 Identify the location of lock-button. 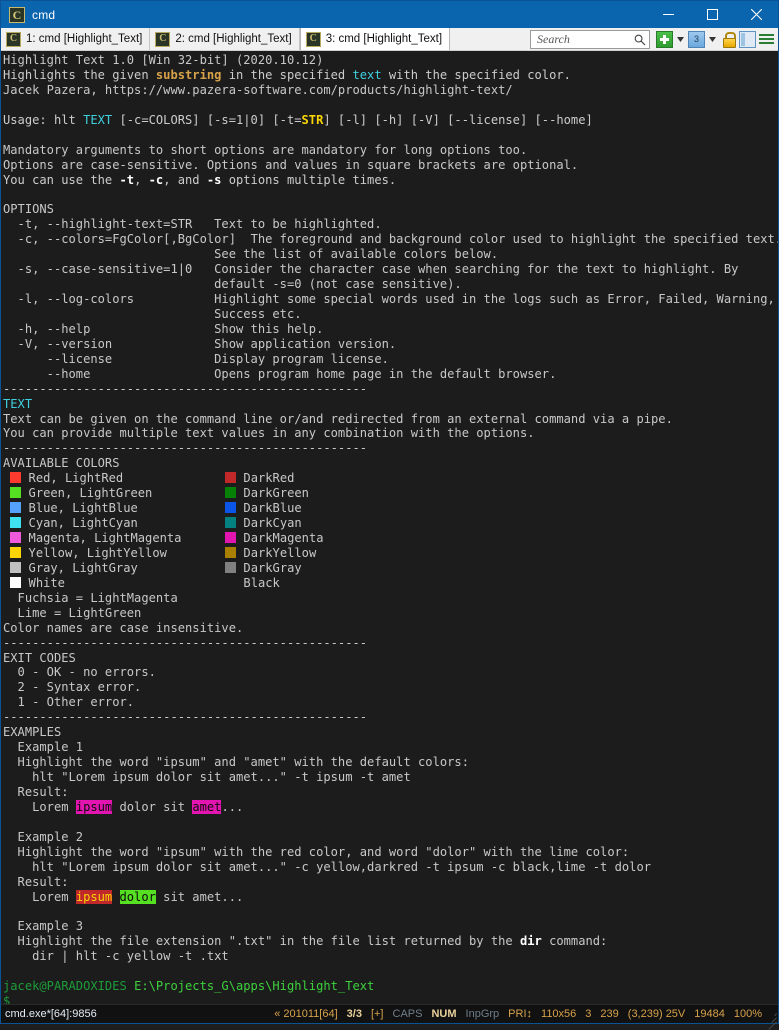
(728, 39).